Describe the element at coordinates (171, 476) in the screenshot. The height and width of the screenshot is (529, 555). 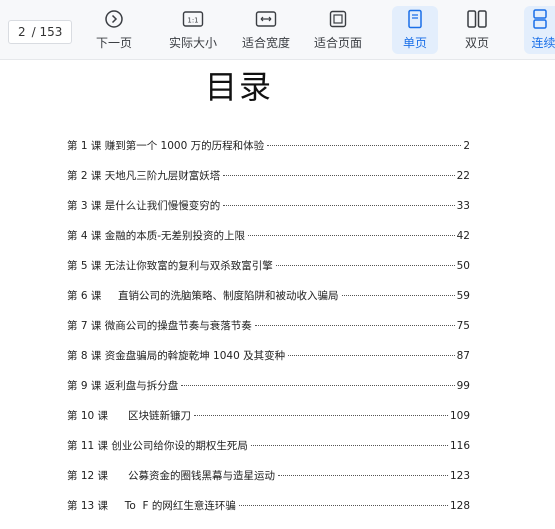
I see `toc-entry-title: 第 12 课 公募资金的圈钱黑幕与造星运动` at that location.